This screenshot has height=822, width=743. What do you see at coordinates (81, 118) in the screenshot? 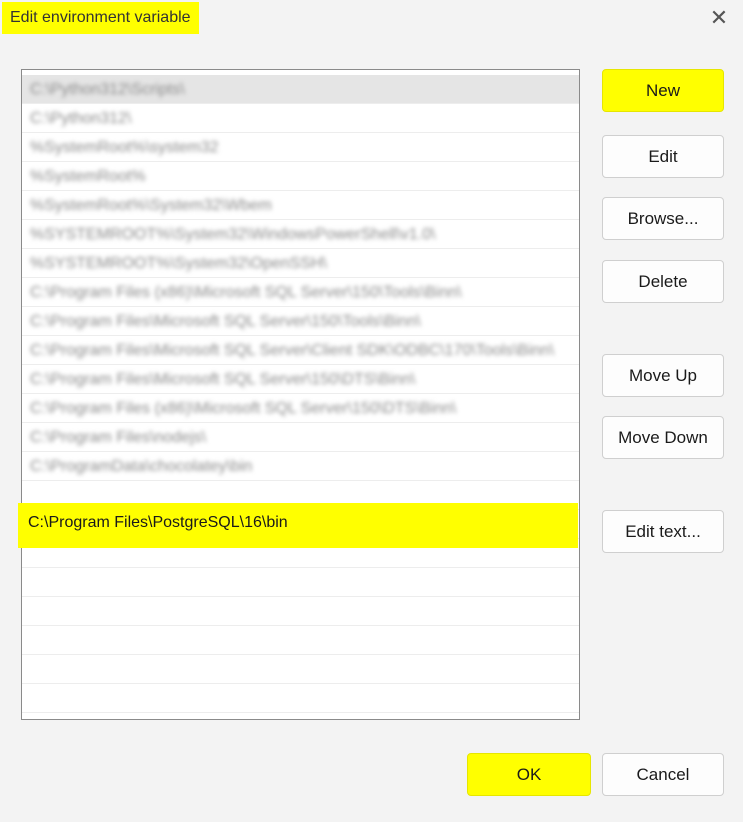
I see `list-item-label: C:\Python312\` at bounding box center [81, 118].